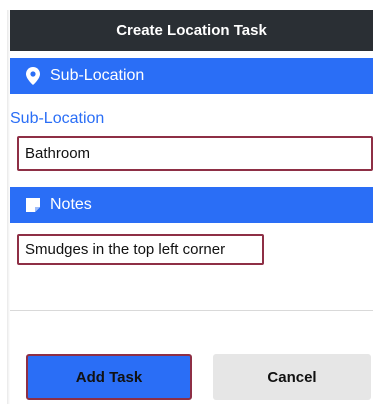 This screenshot has height=404, width=377. I want to click on section-header-sublocation-label: Sub-Location, so click(97, 75).